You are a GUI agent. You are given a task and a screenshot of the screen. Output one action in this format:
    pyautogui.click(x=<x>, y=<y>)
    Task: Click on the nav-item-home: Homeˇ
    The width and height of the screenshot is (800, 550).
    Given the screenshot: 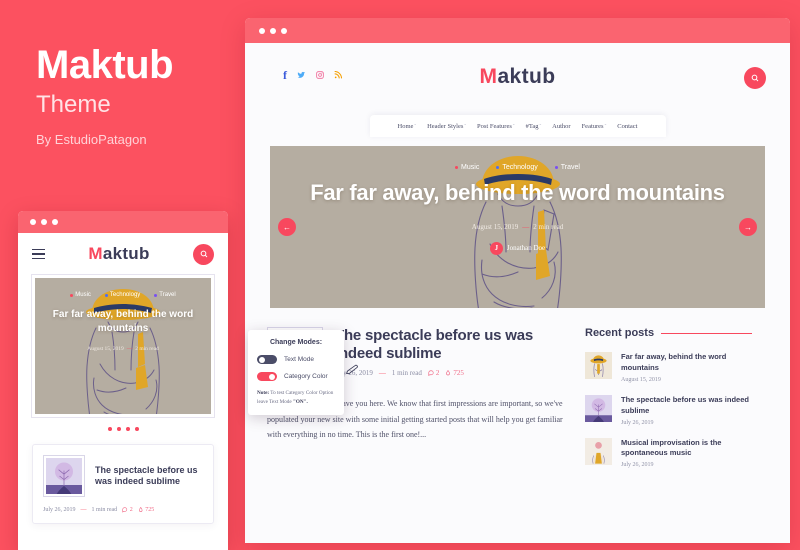 What is the action you would take?
    pyautogui.click(x=407, y=126)
    